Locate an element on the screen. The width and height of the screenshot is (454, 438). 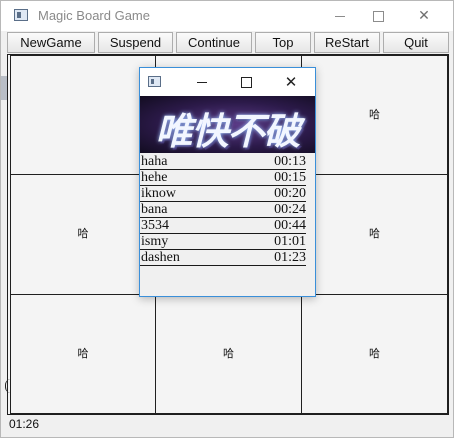
player-name: ismy is located at coordinates (155, 241).